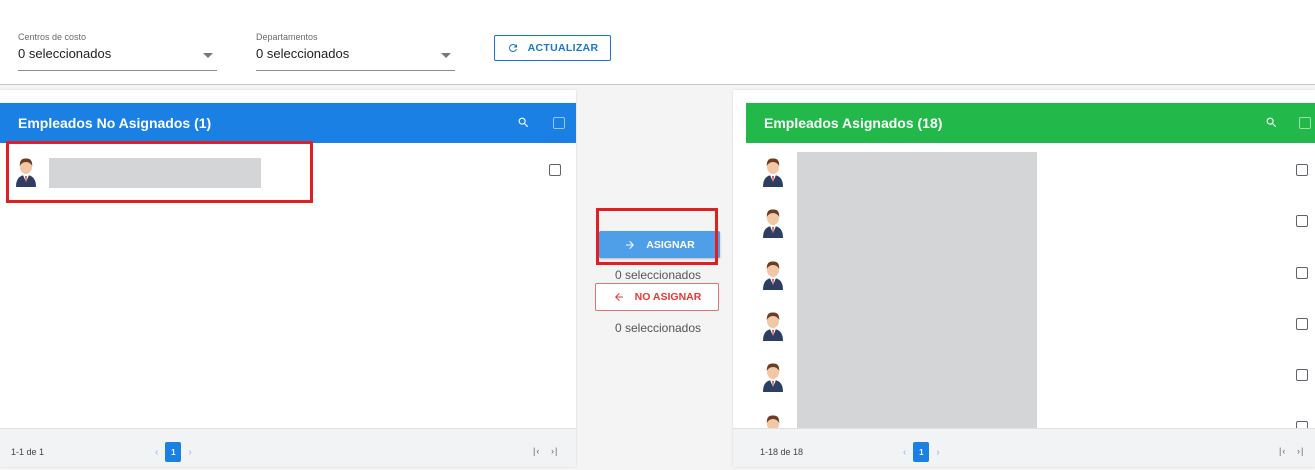 Image resolution: width=1315 pixels, height=470 pixels. I want to click on pagination-bar: 1-18 de 18 ‹ 1 › |‹ ›|, so click(1024, 447).